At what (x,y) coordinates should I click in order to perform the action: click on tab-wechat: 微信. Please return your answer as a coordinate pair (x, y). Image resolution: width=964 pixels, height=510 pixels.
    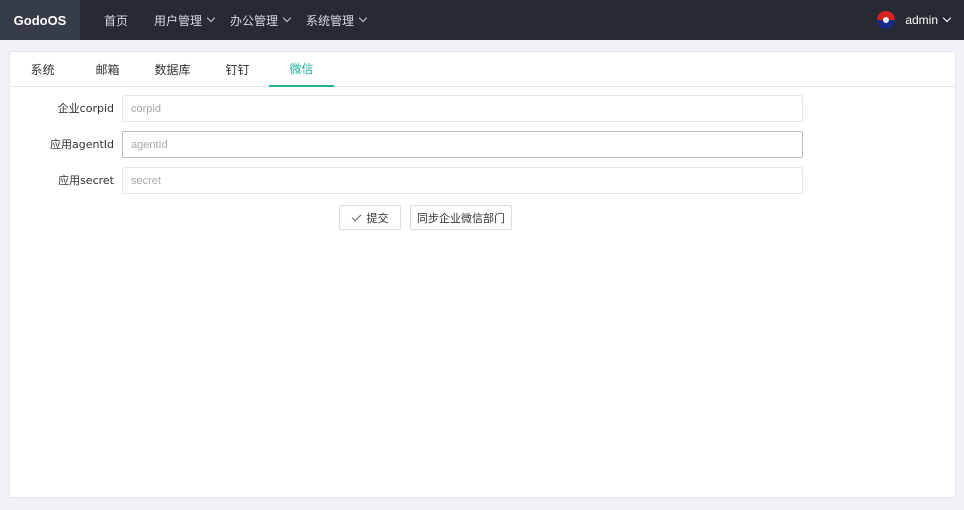
    Looking at the image, I should click on (301, 69).